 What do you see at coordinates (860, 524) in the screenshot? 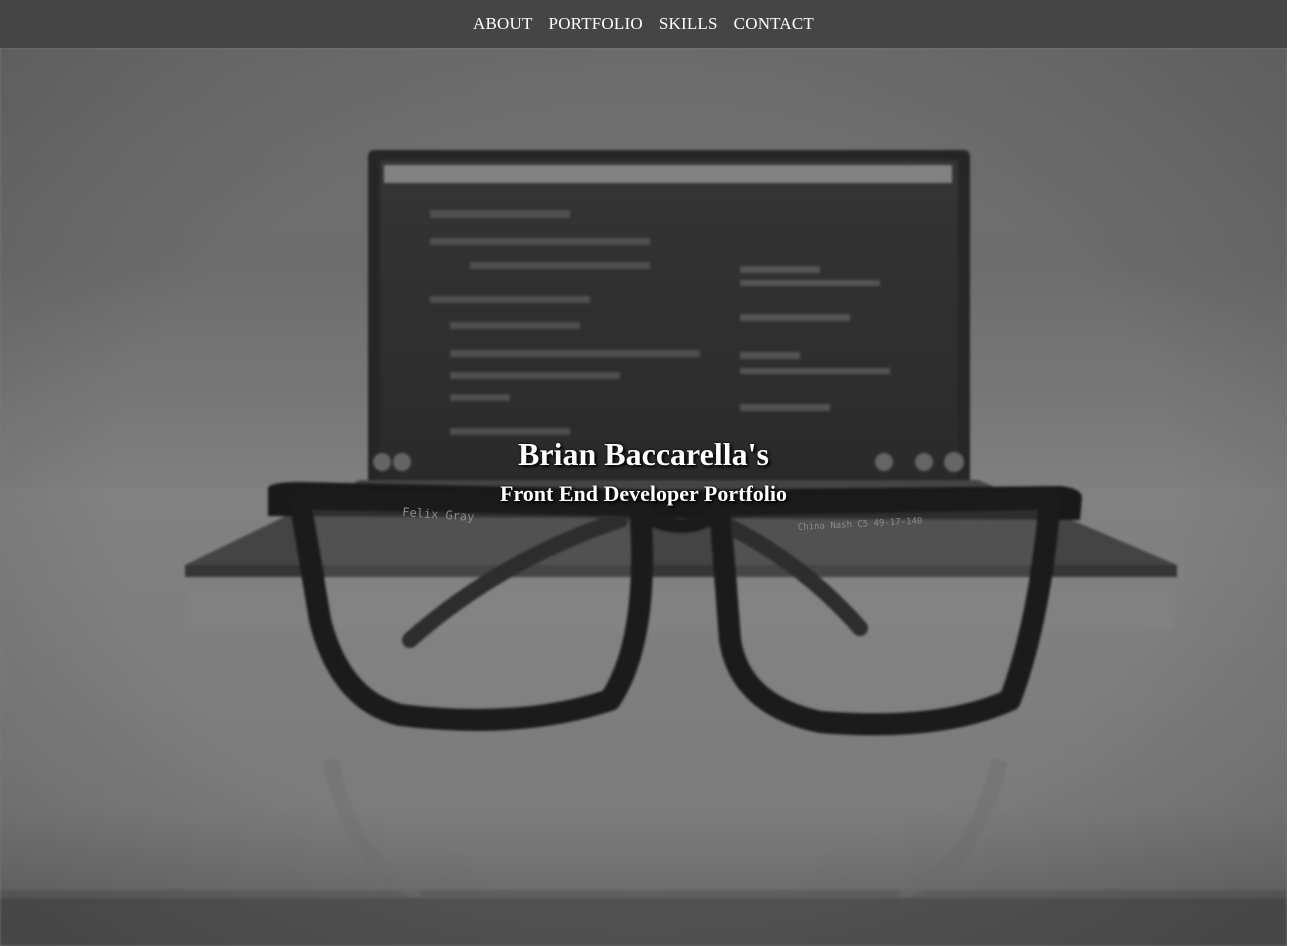
I see `glasses-arm-text: China Nash C5 49-17-140` at bounding box center [860, 524].